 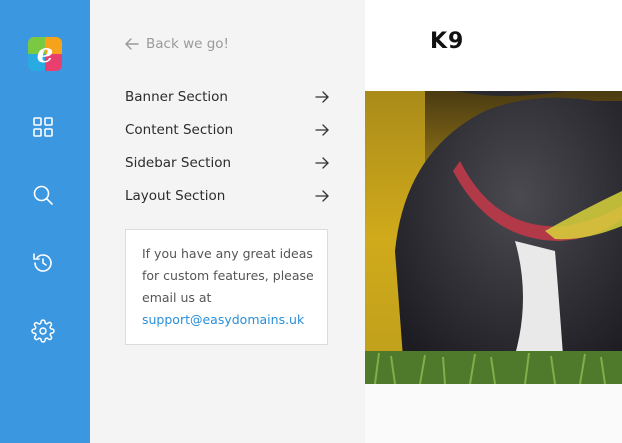 I want to click on menu-item-label: Layout Section, so click(x=175, y=196).